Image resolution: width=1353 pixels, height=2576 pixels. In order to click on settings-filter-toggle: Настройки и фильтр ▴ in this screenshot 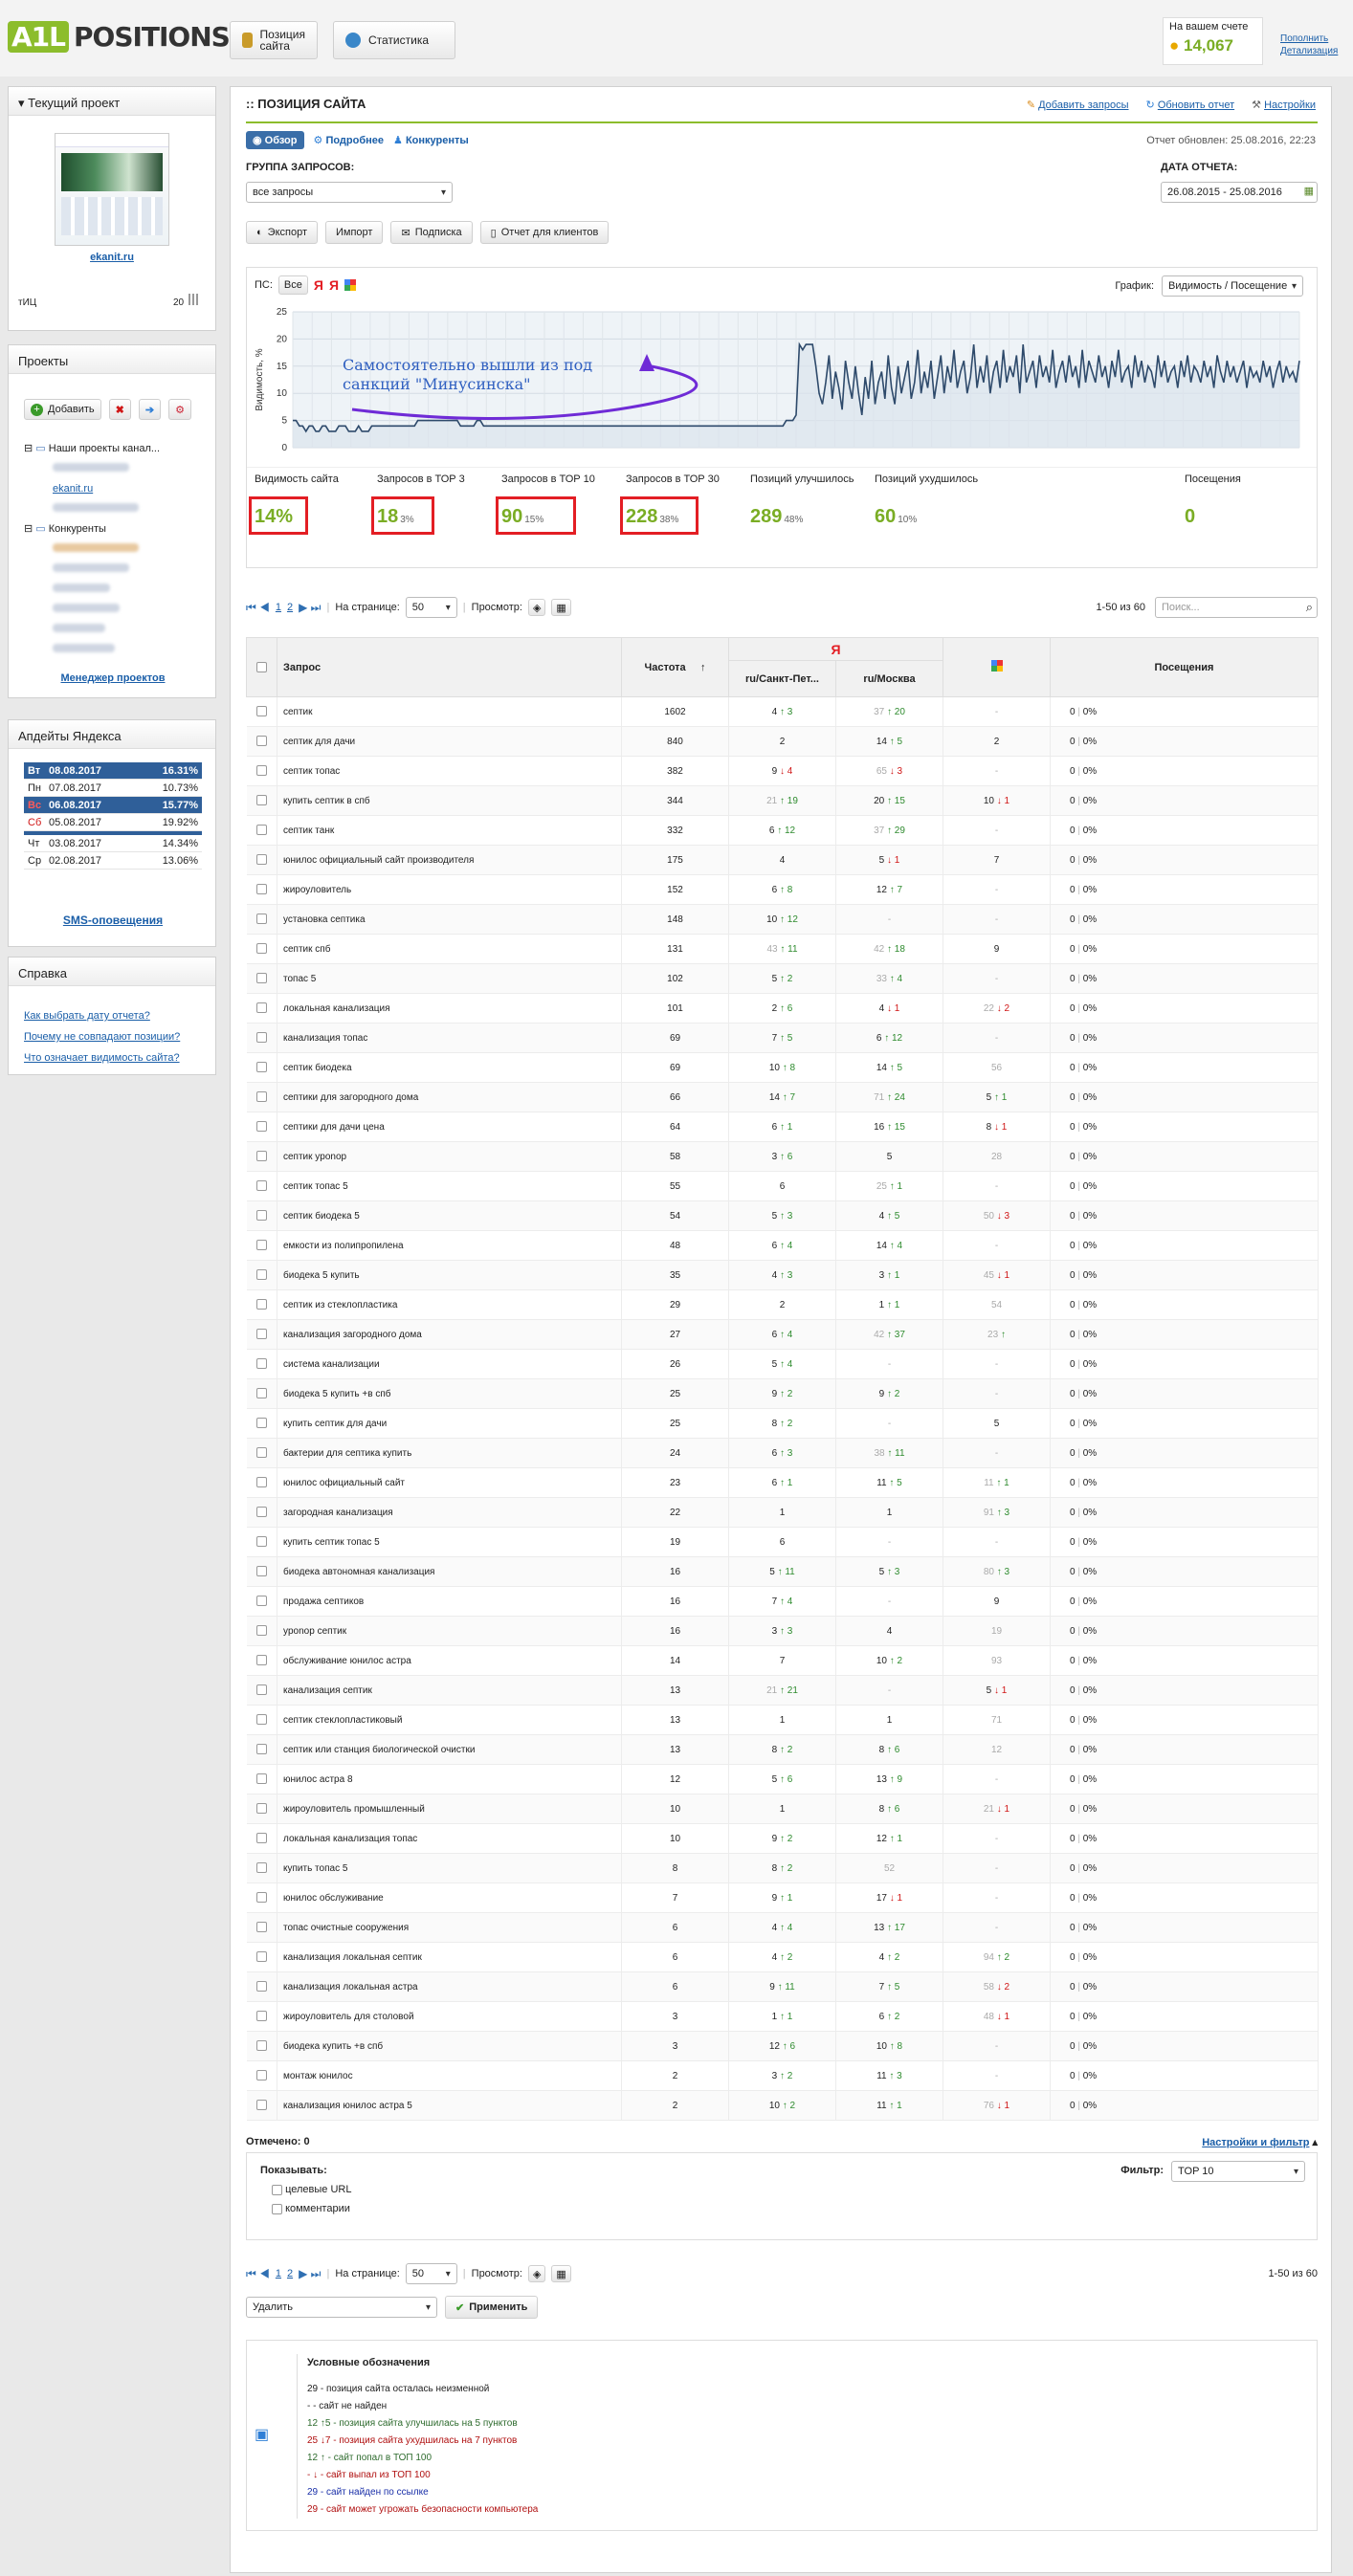, I will do `click(1260, 2142)`.